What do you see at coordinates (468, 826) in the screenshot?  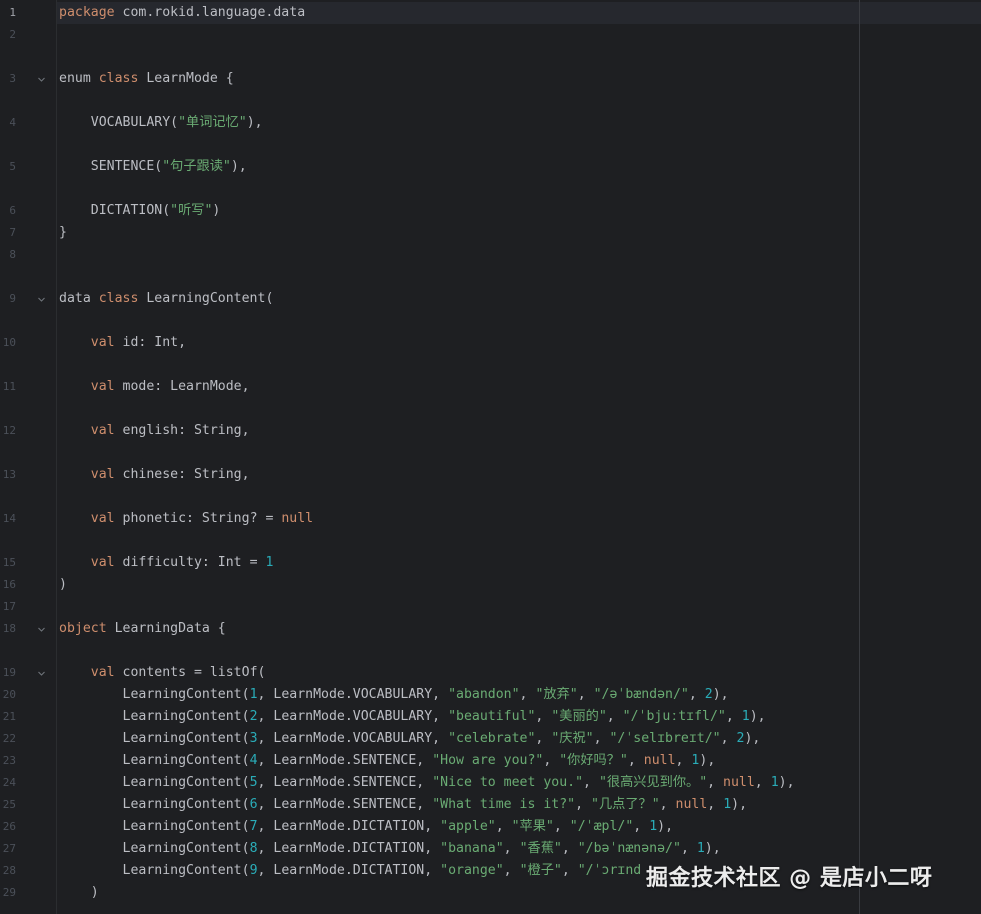 I see `string-token: "apple"` at bounding box center [468, 826].